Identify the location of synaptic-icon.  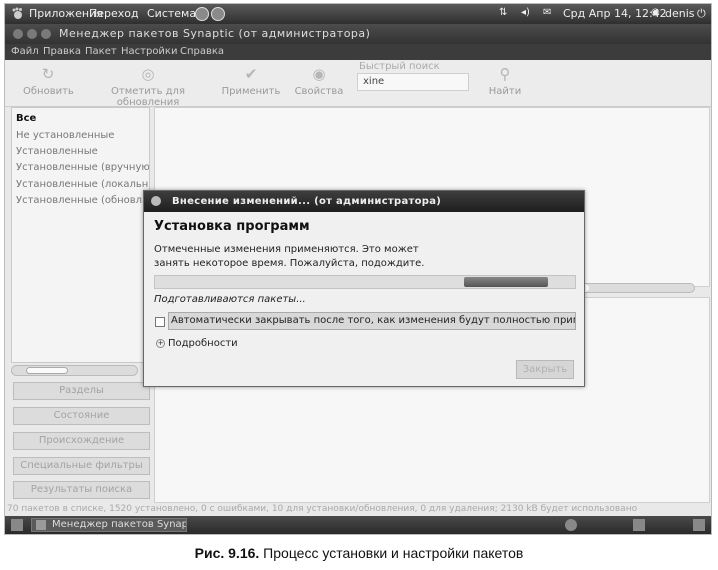
(41, 525).